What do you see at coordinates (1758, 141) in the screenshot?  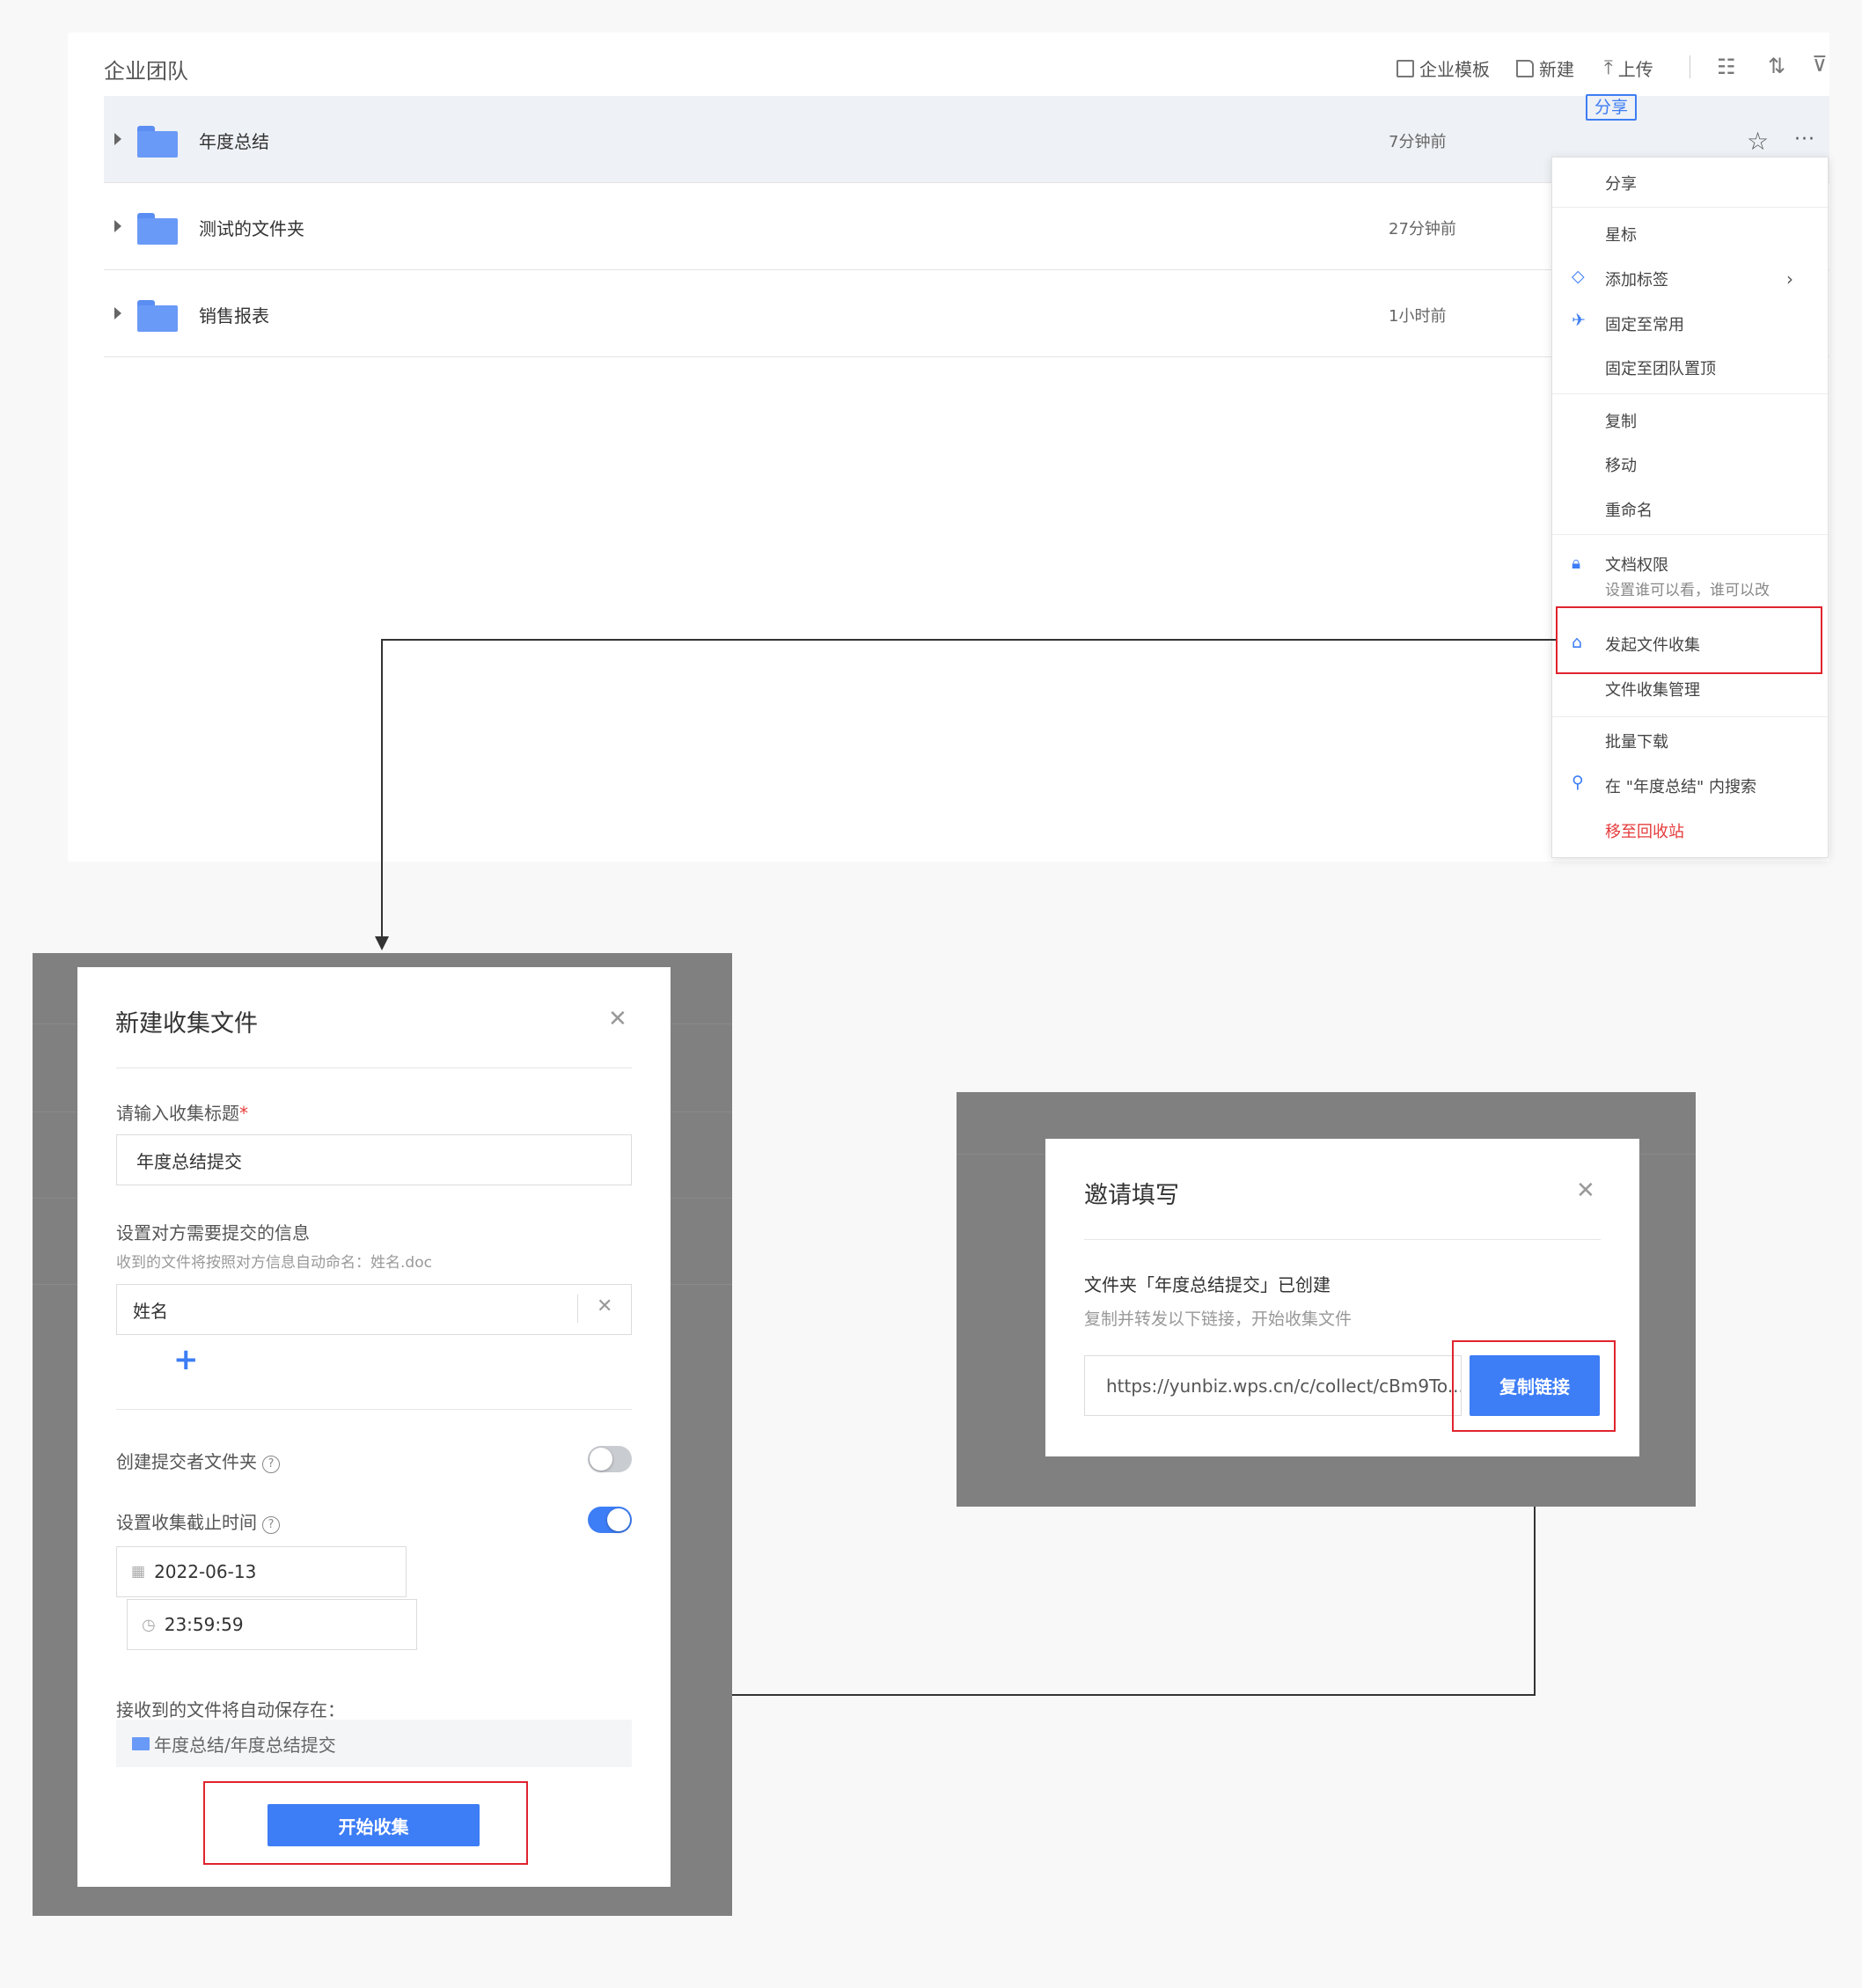 I see `star-icon: ☆` at bounding box center [1758, 141].